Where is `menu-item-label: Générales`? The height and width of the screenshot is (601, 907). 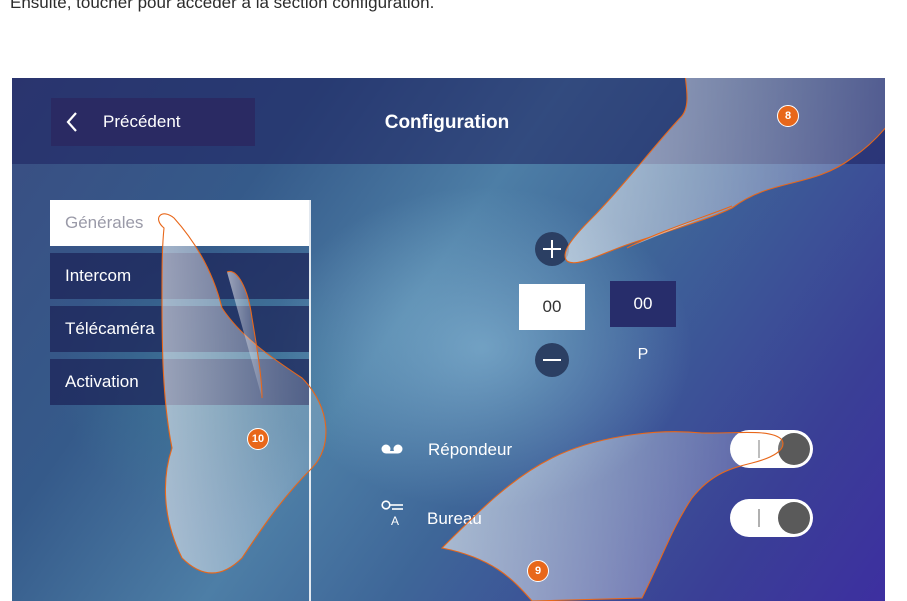
menu-item-label: Générales is located at coordinates (104, 222).